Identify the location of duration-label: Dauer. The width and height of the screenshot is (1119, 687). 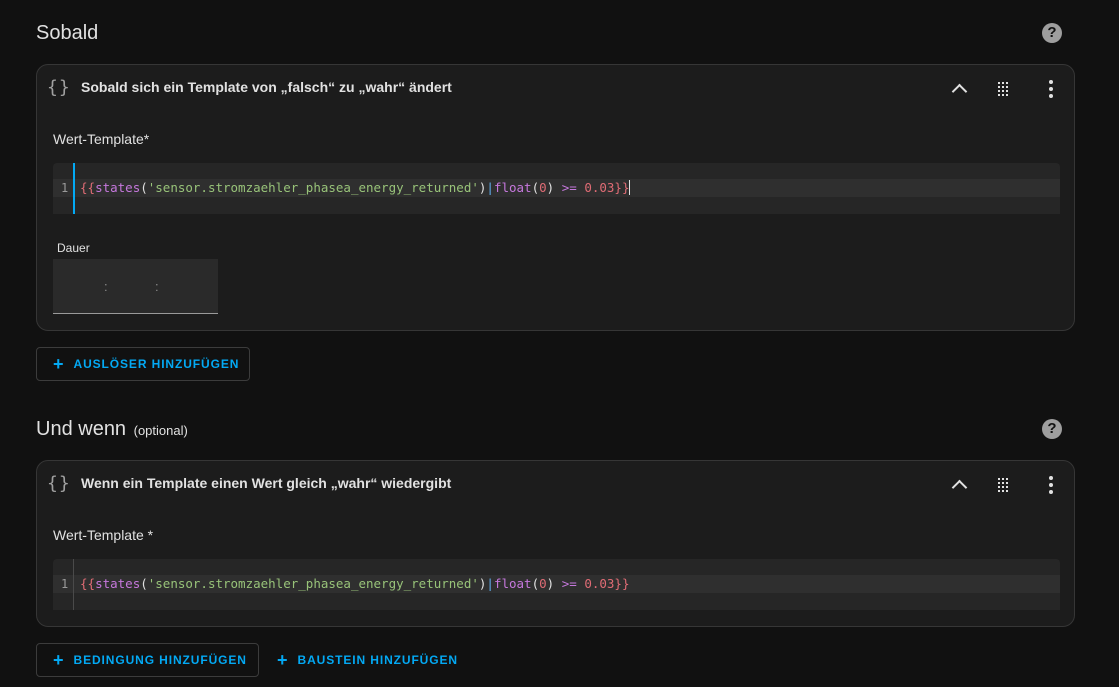
(73, 248).